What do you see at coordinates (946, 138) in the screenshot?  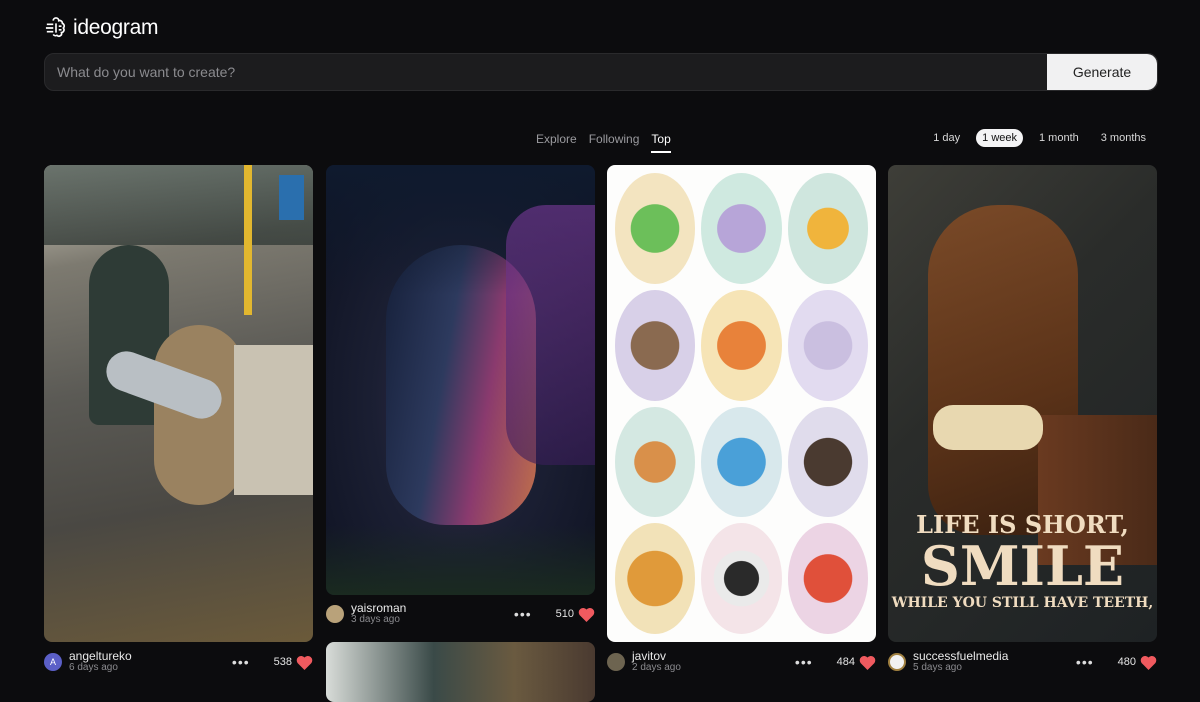 I see `range-1-day: 1 day` at bounding box center [946, 138].